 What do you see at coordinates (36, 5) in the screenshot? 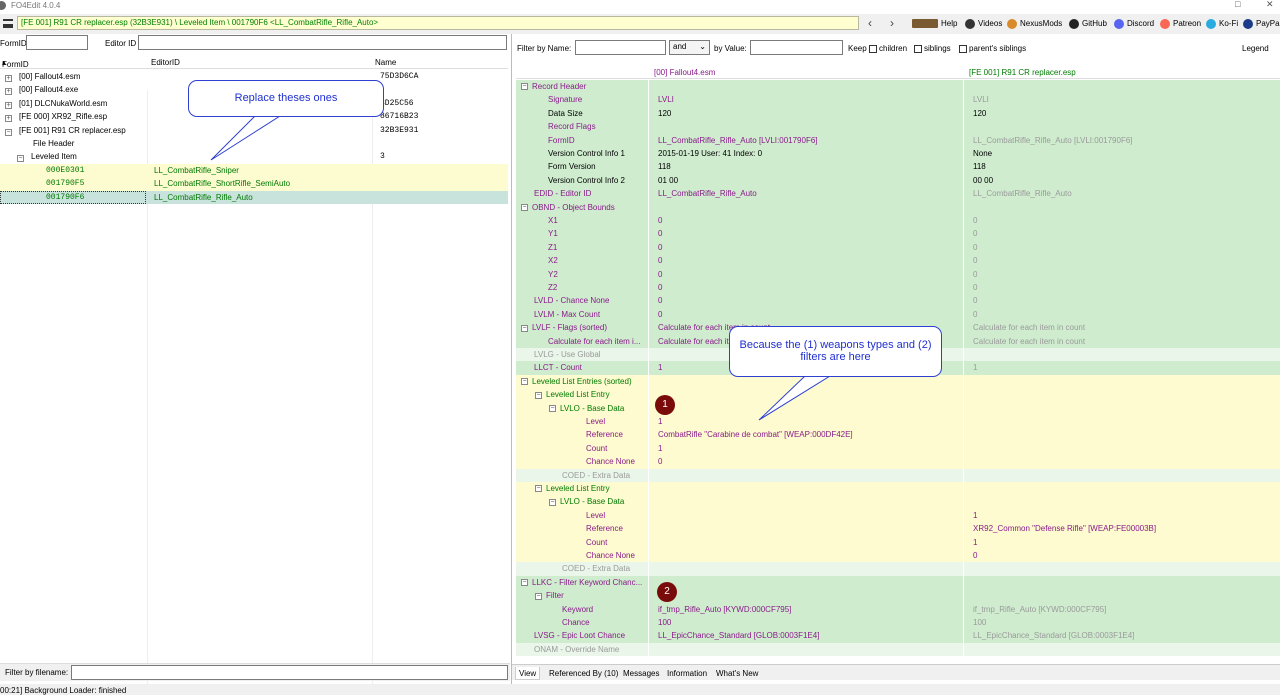
I see `window-title: FO4Edit 4.0.4` at bounding box center [36, 5].